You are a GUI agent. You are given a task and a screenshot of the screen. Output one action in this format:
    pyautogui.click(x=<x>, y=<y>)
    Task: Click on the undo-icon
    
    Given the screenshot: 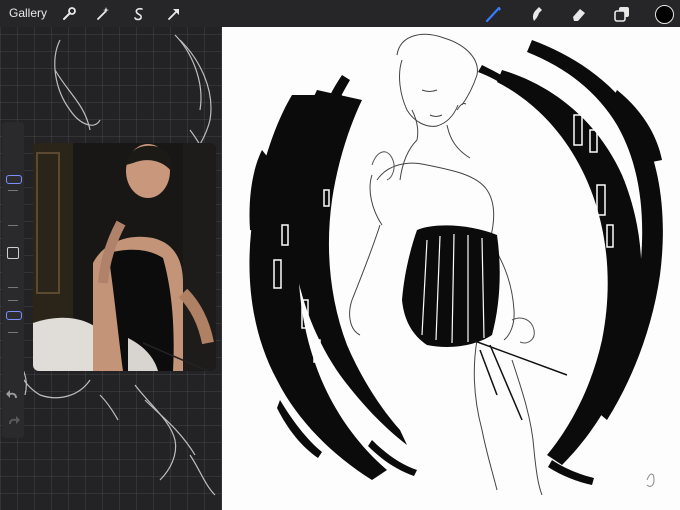 What is the action you would take?
    pyautogui.click(x=13, y=396)
    